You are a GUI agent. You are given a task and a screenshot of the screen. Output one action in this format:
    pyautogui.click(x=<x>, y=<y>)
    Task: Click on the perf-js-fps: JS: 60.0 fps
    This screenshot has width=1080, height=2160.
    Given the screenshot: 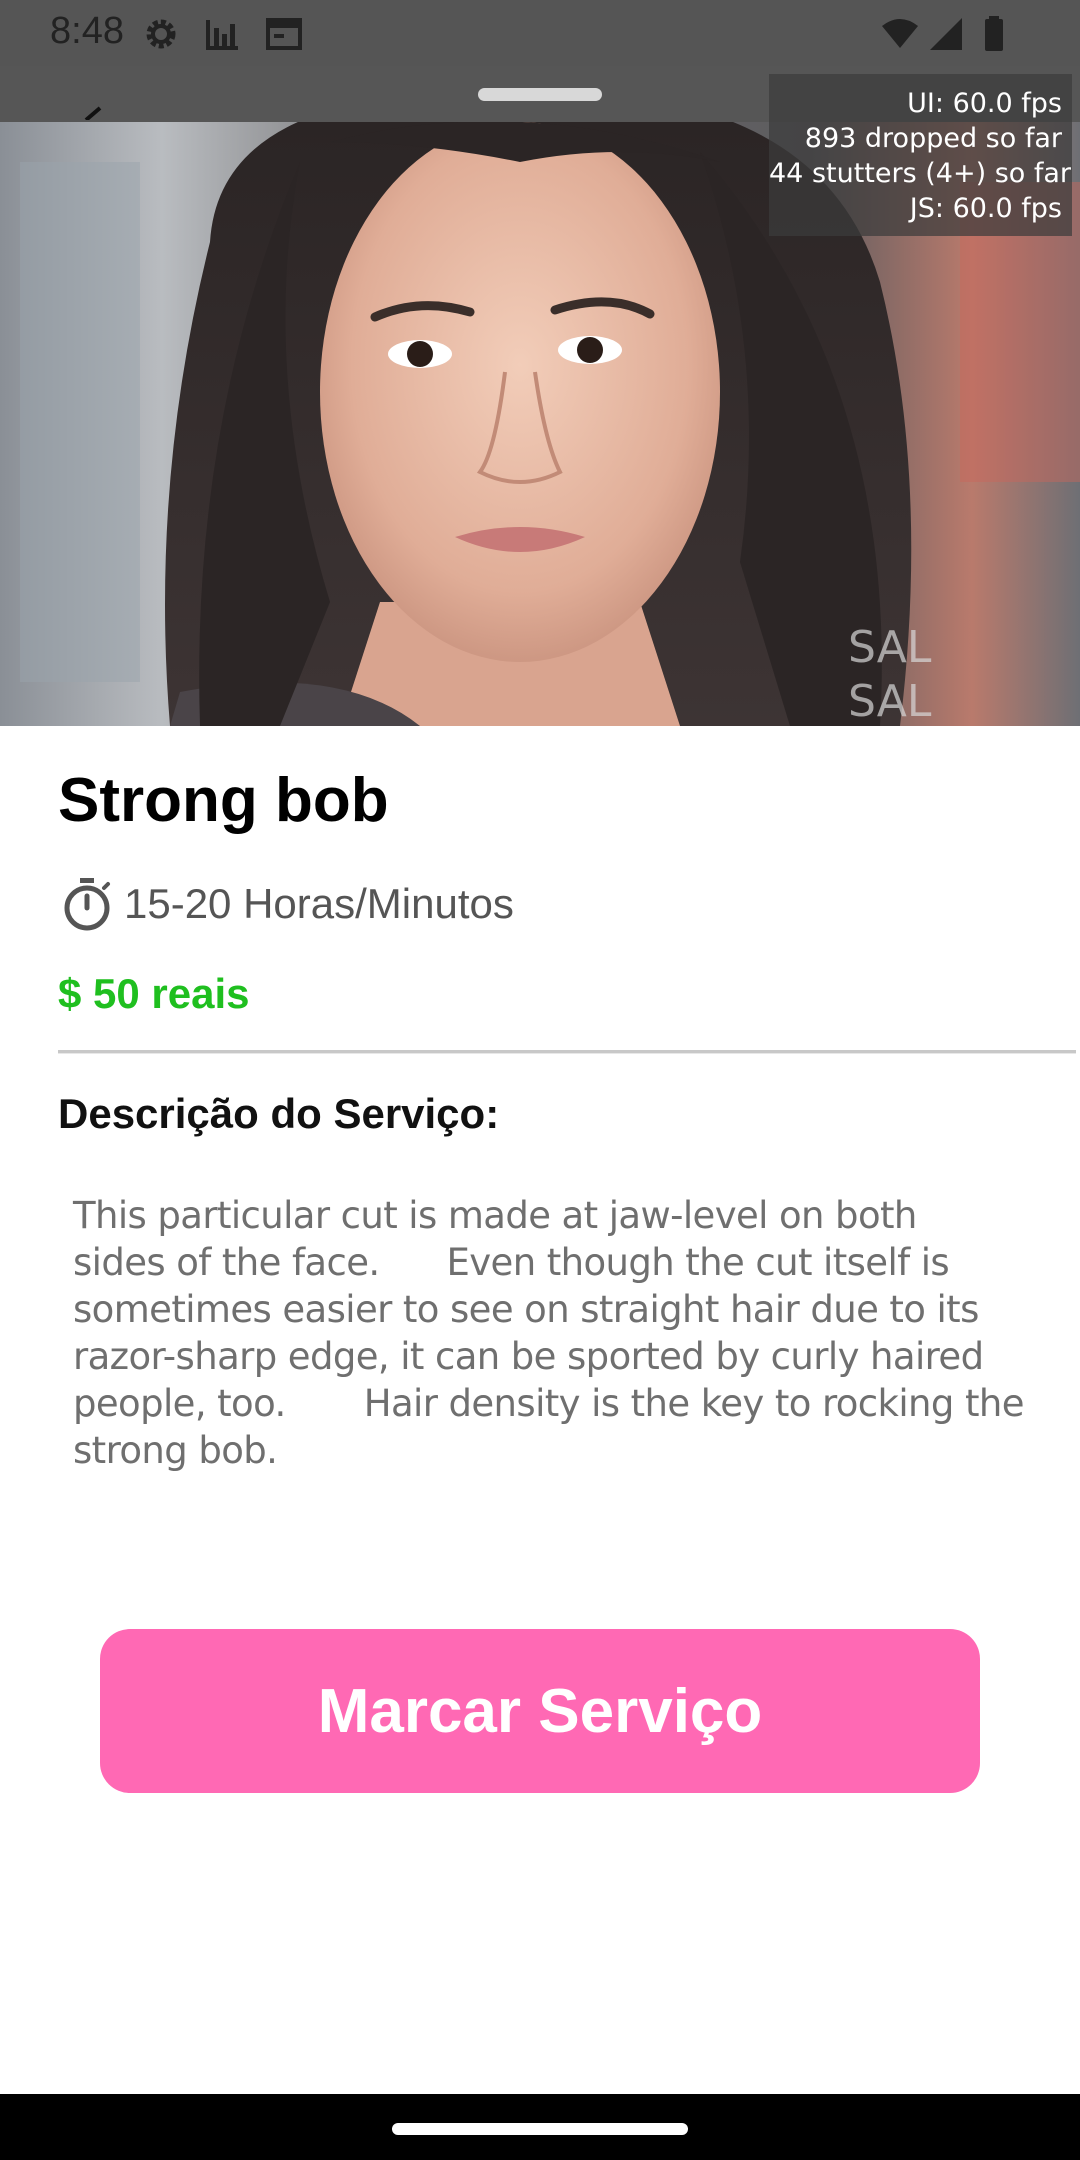 What is the action you would take?
    pyautogui.click(x=985, y=208)
    